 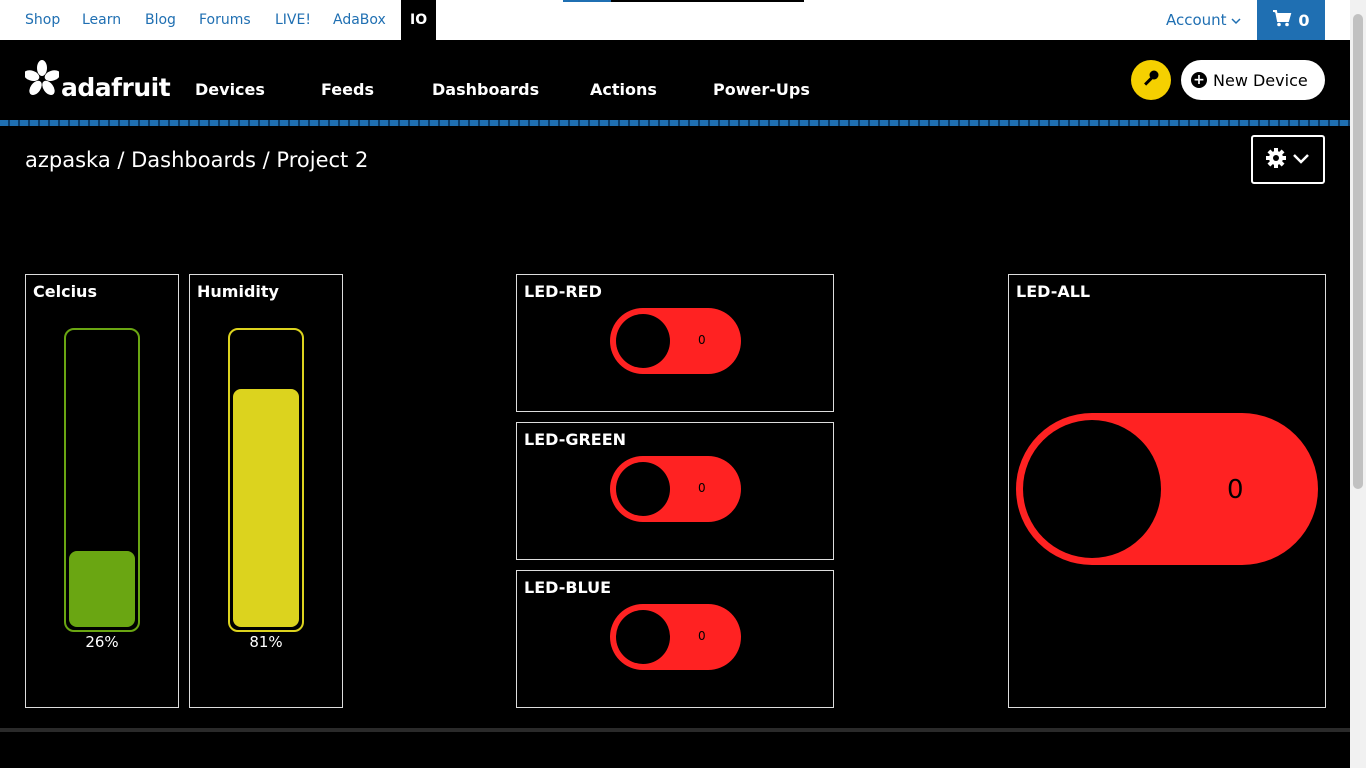 I want to click on led-all-toggle: 0, so click(x=1167, y=489).